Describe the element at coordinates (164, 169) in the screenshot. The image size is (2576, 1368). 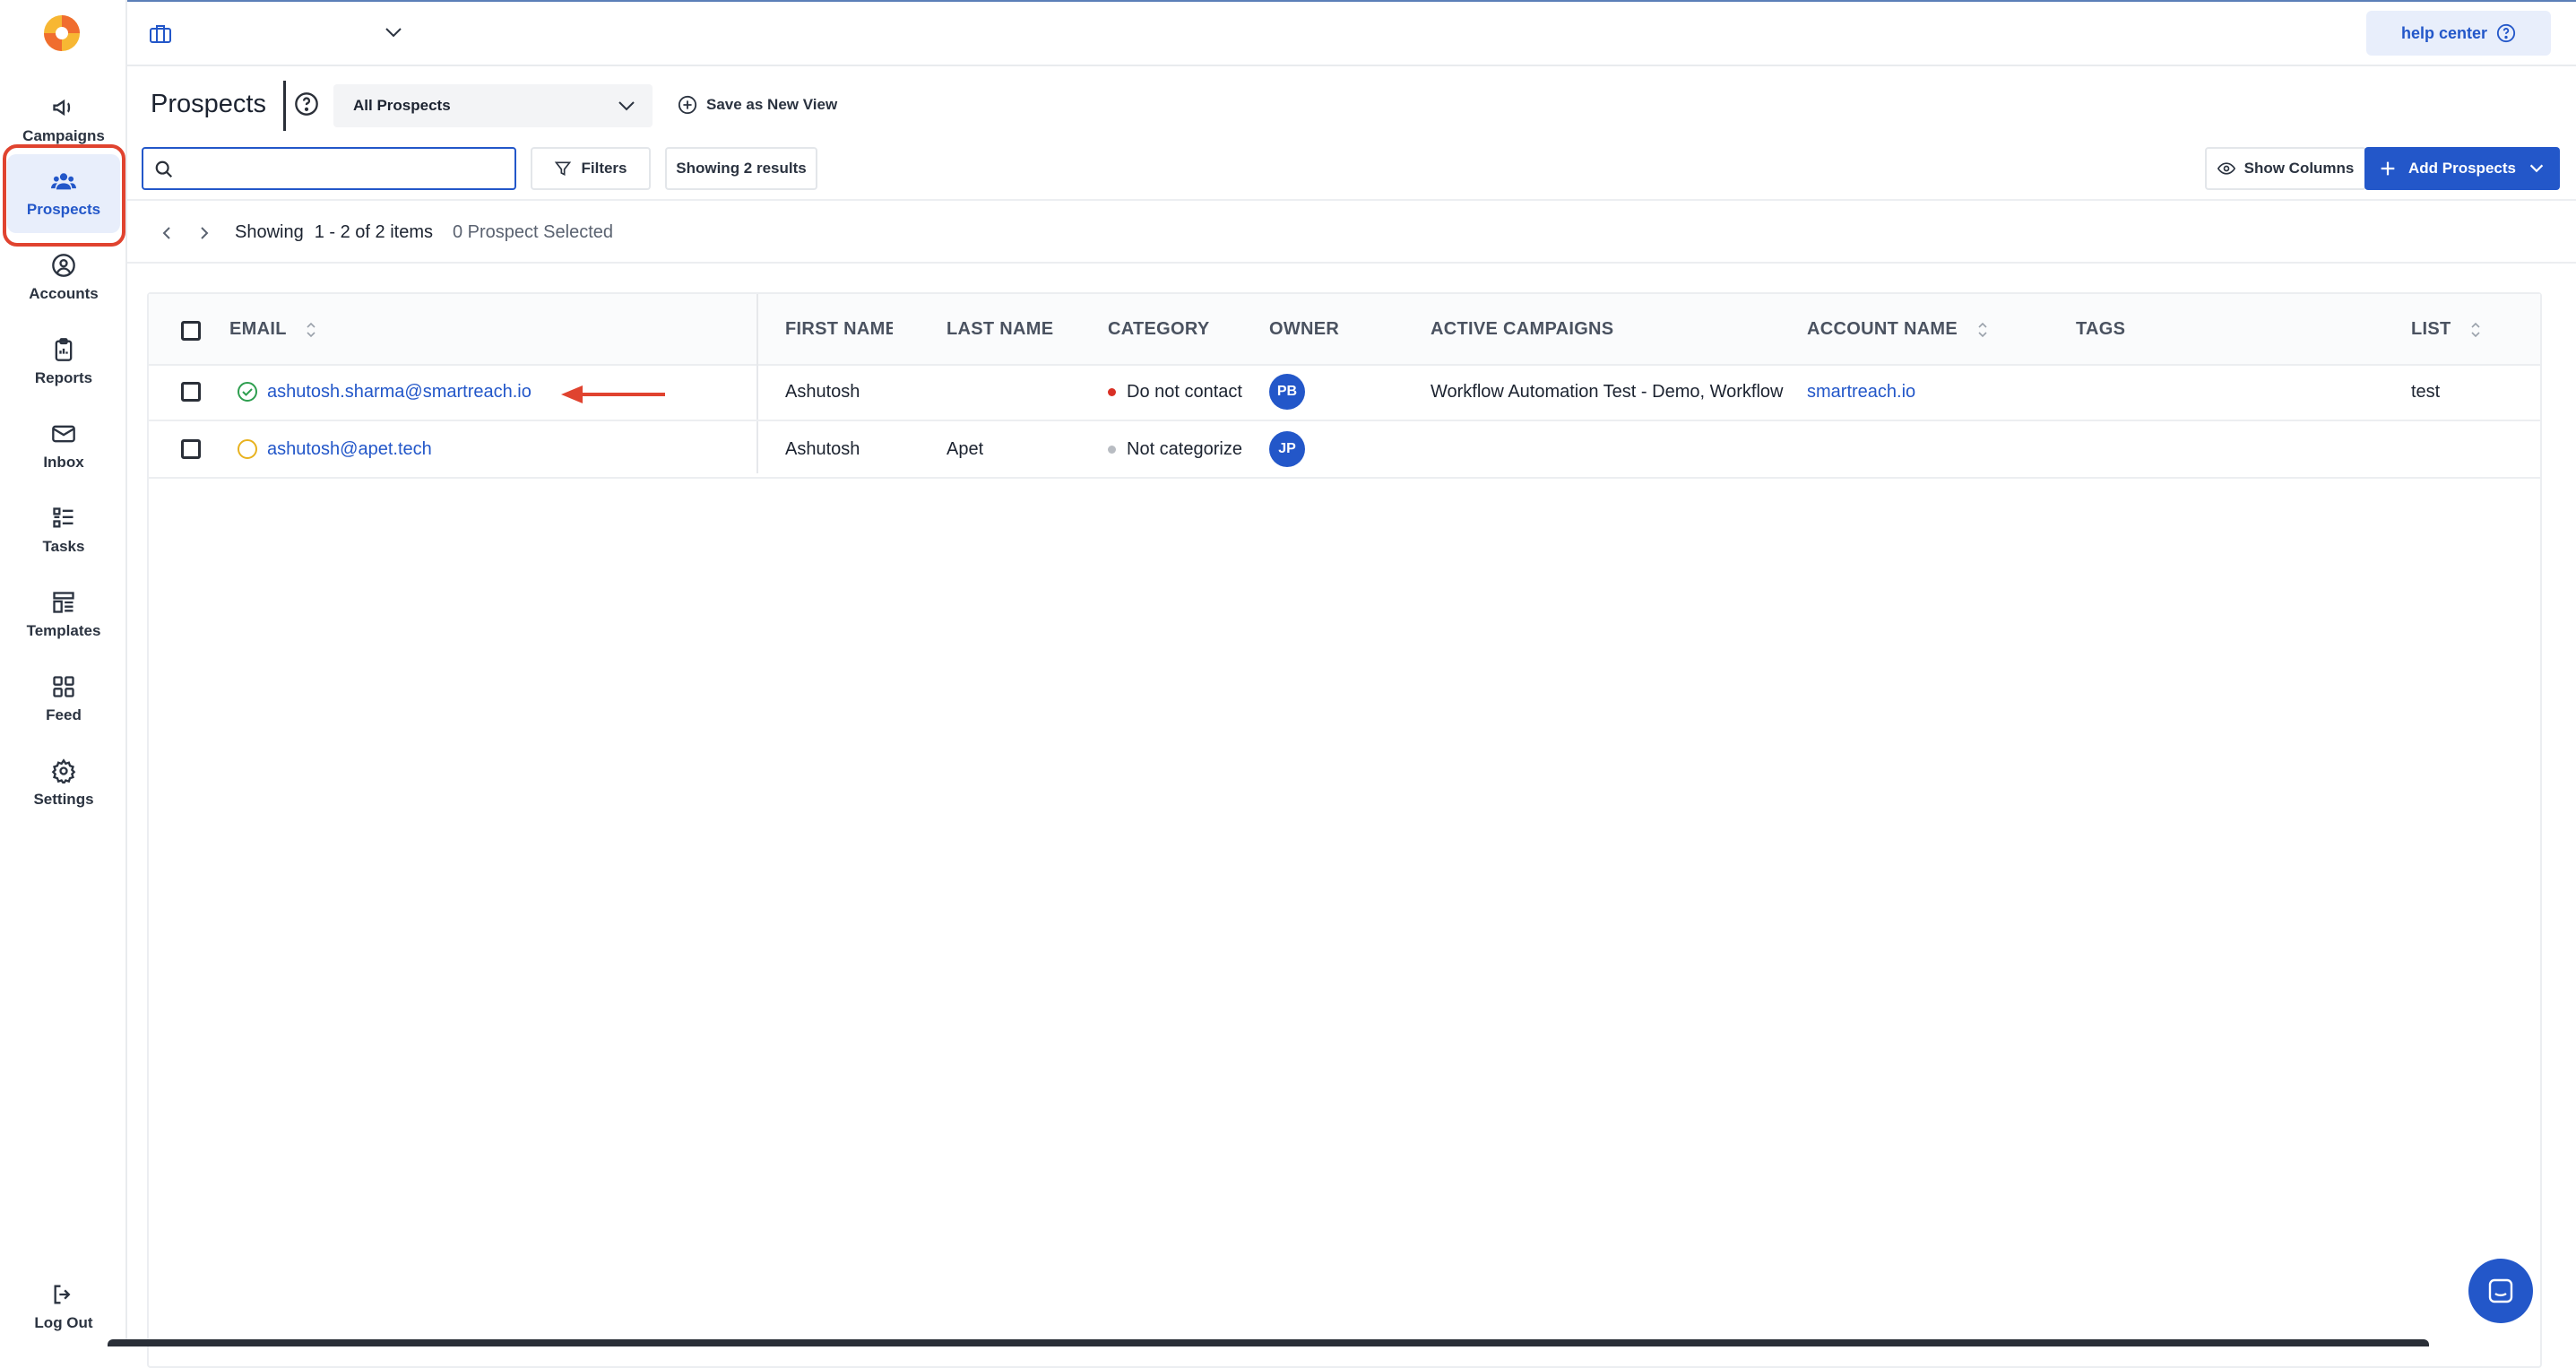
I see `search-icon` at that location.